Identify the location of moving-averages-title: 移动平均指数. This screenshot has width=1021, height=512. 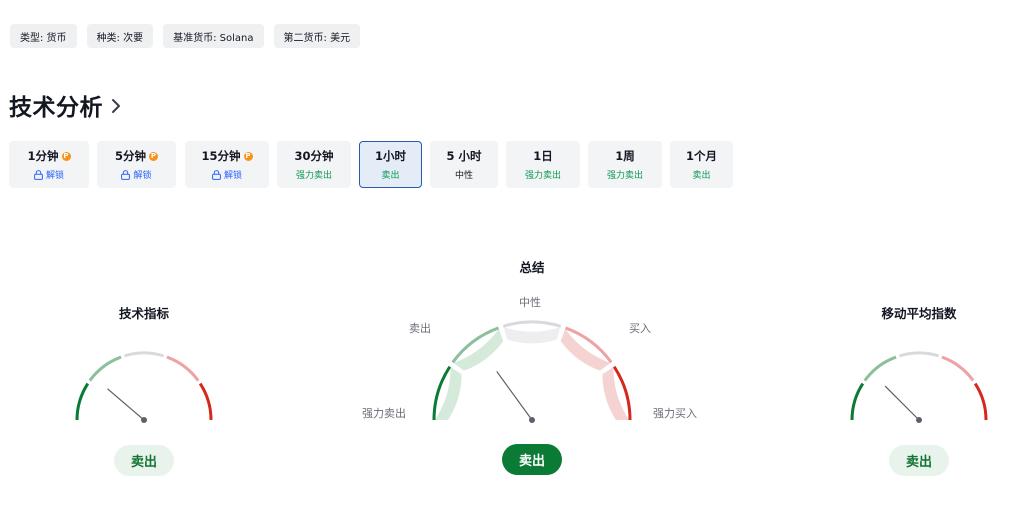
(919, 313).